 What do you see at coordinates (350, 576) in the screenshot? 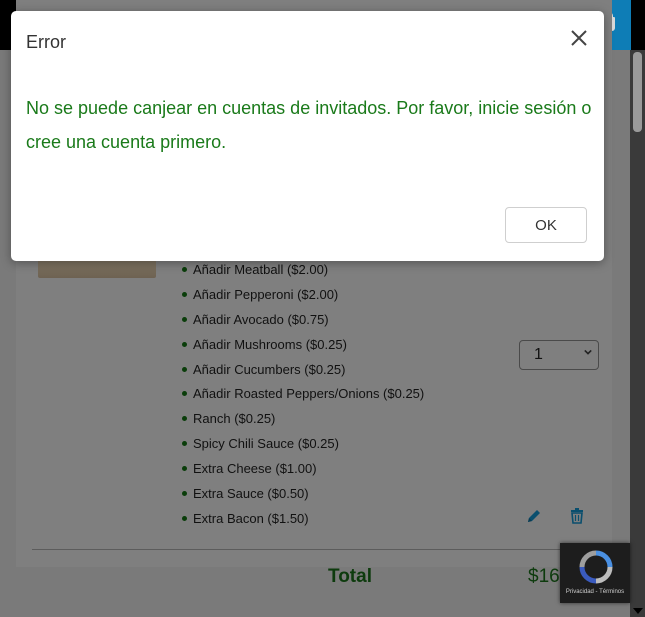
I see `total-label: Total` at bounding box center [350, 576].